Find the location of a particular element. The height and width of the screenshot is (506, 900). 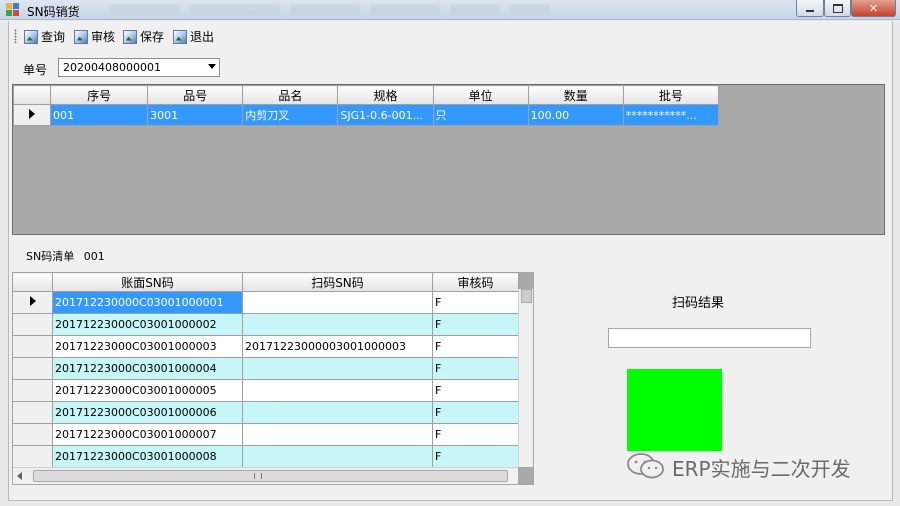

exit-button: 退出 is located at coordinates (193, 36).